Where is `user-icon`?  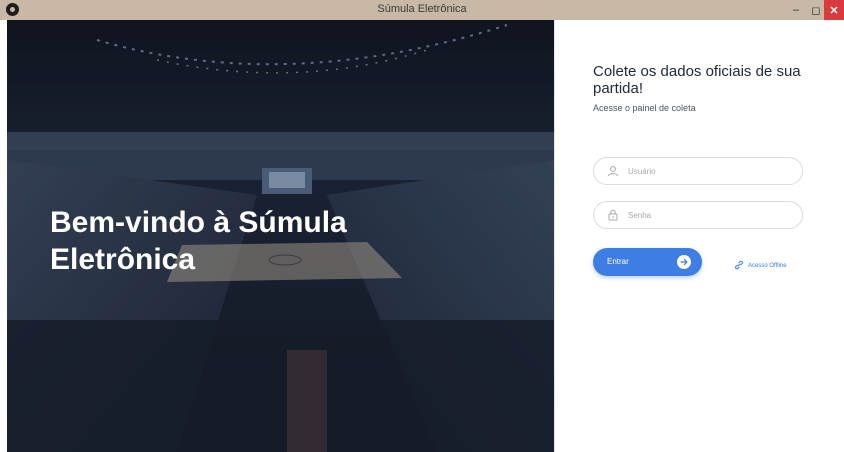 user-icon is located at coordinates (613, 171).